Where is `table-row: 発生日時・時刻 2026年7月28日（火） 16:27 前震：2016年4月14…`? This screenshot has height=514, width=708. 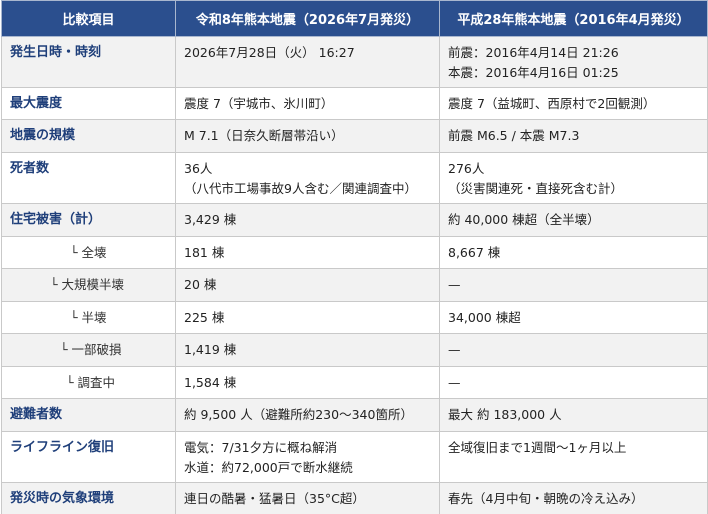
table-row: 発生日時・時刻 2026年7月28日（火） 16:27 前震：2016年4月14… is located at coordinates (354, 62).